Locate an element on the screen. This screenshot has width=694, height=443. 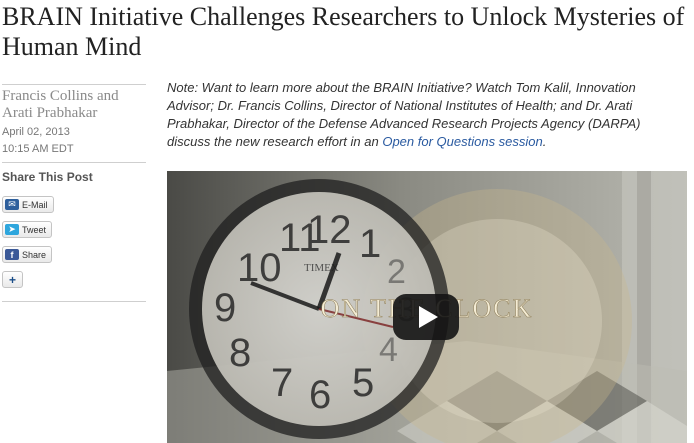
sidebar-top-divider is located at coordinates (74, 84).